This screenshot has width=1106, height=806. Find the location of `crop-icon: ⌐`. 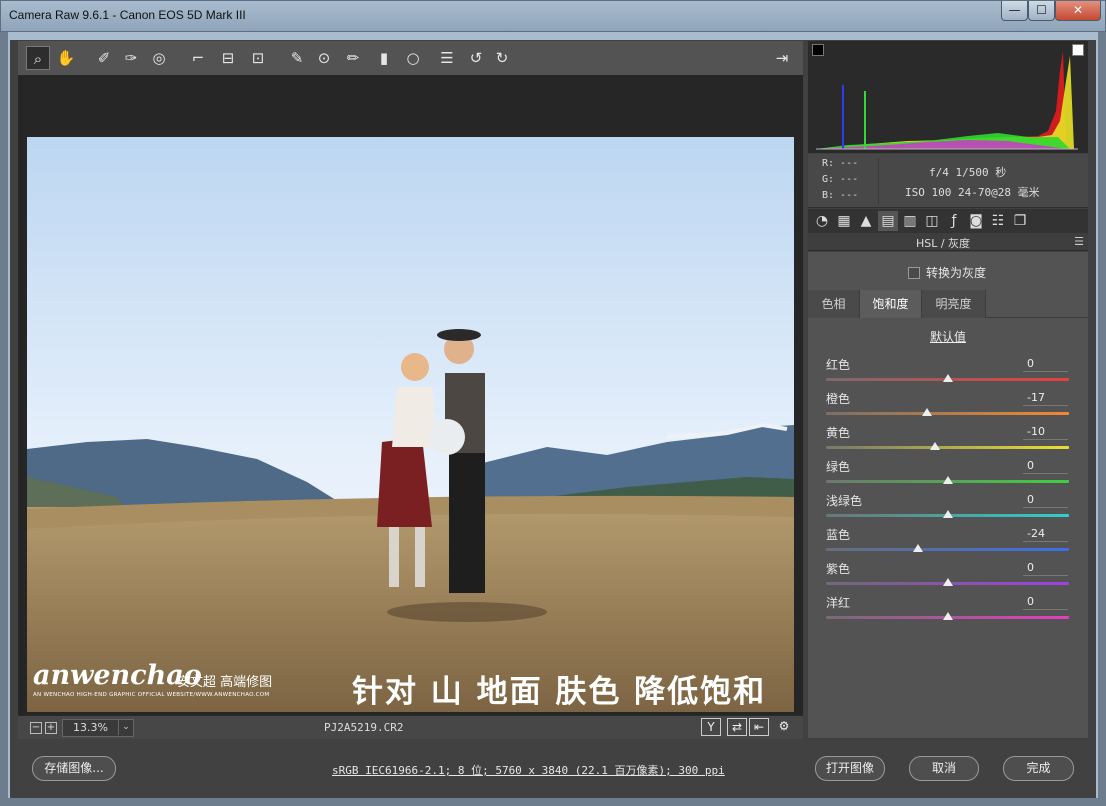

crop-icon: ⌐ is located at coordinates (198, 58).